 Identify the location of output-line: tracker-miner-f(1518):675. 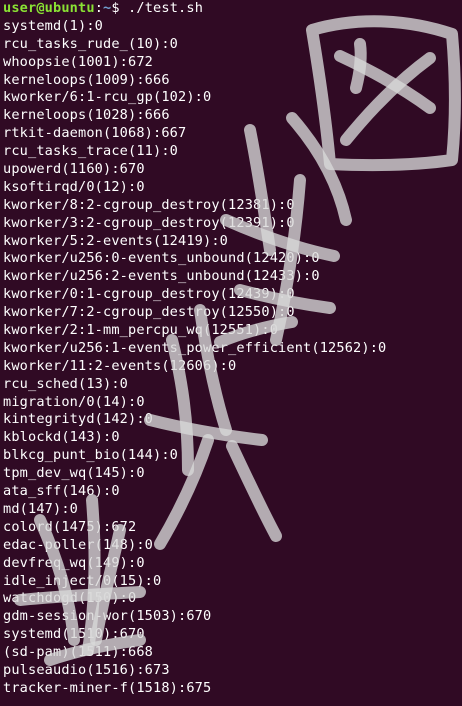
(107, 687).